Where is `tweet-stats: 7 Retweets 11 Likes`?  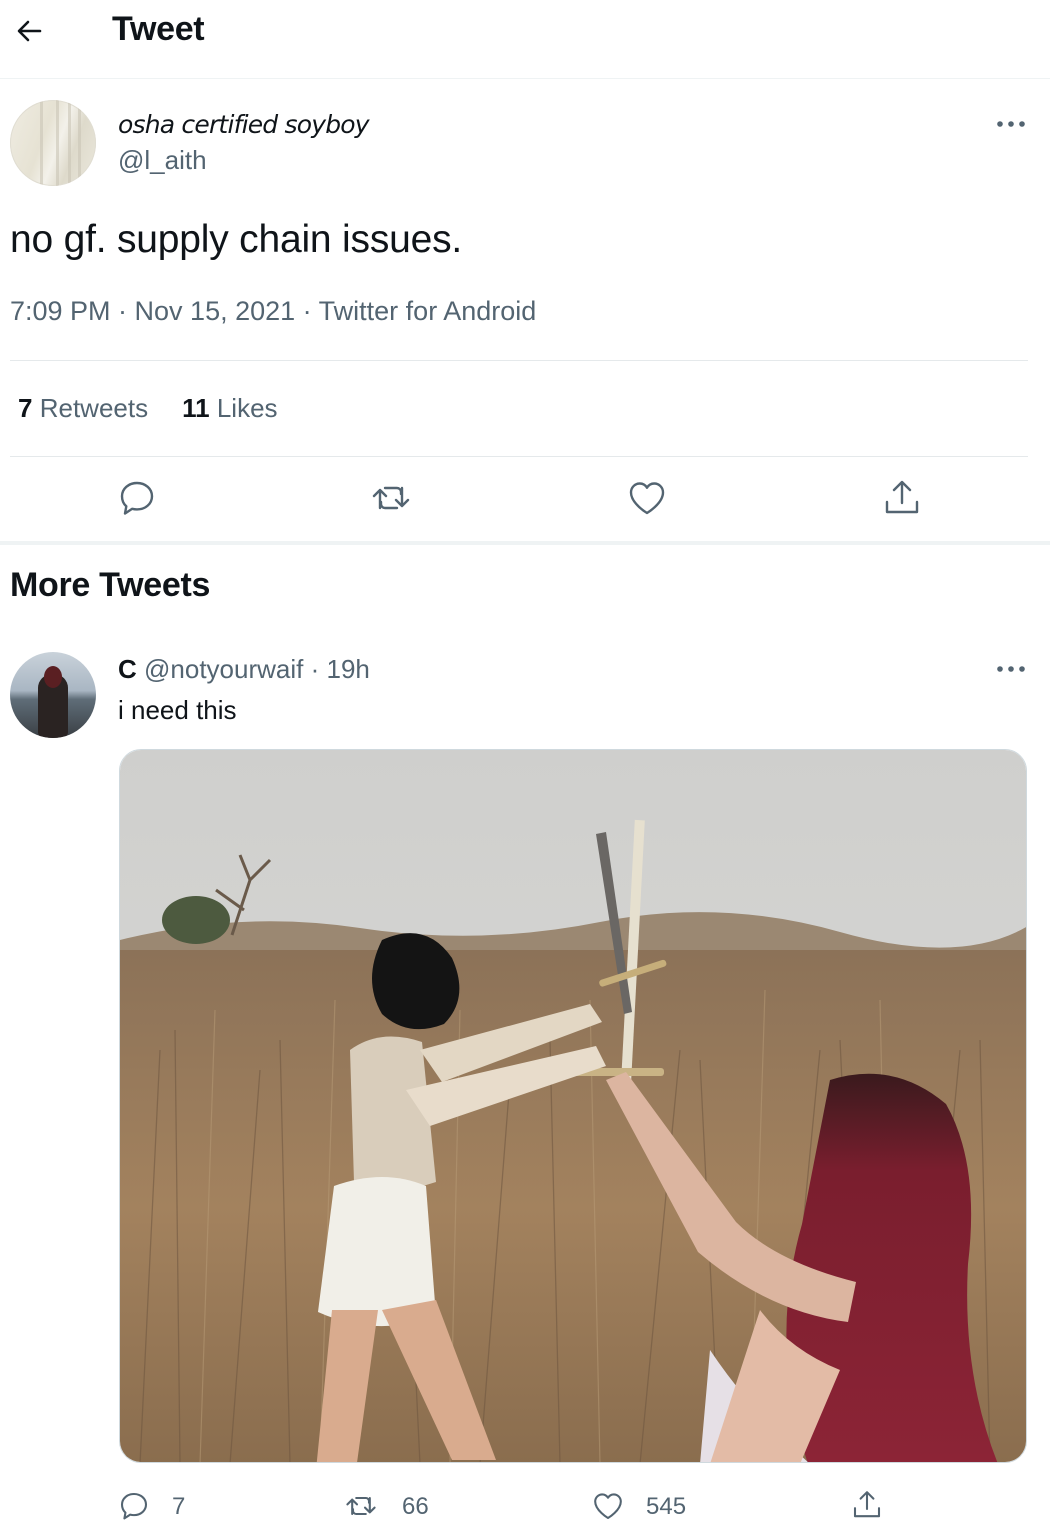
tweet-stats: 7 Retweets 11 Likes is located at coordinates (148, 408).